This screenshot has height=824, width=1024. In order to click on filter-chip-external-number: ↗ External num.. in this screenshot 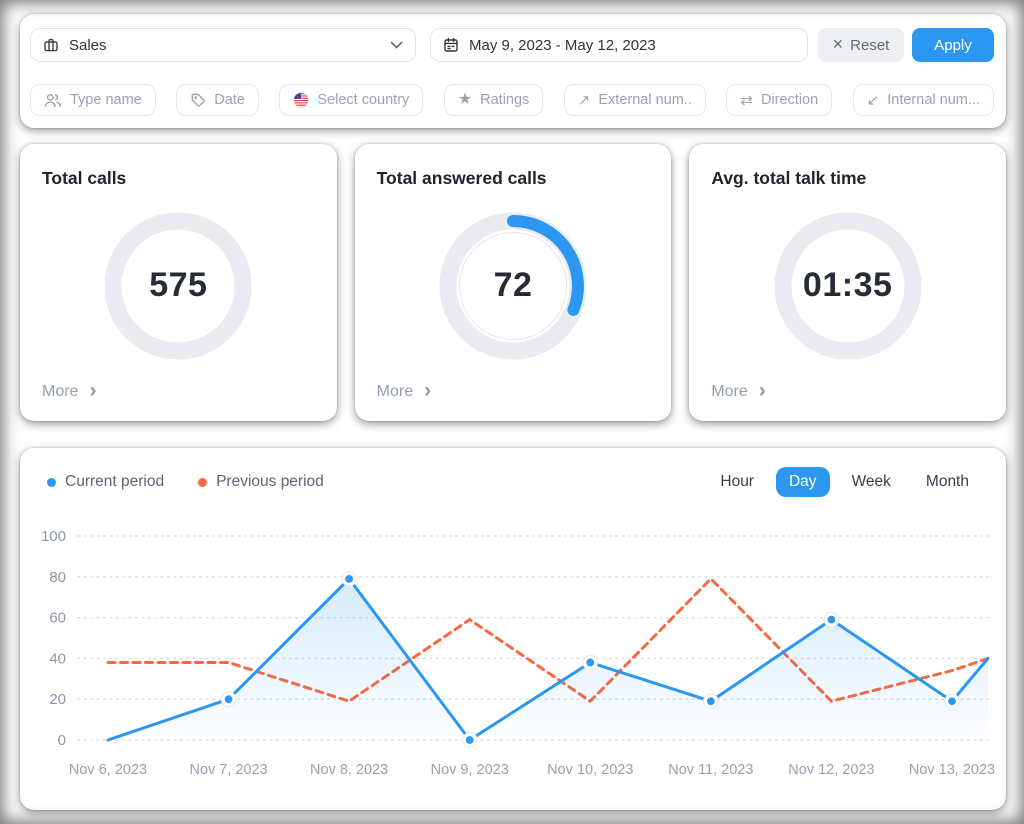, I will do `click(634, 100)`.